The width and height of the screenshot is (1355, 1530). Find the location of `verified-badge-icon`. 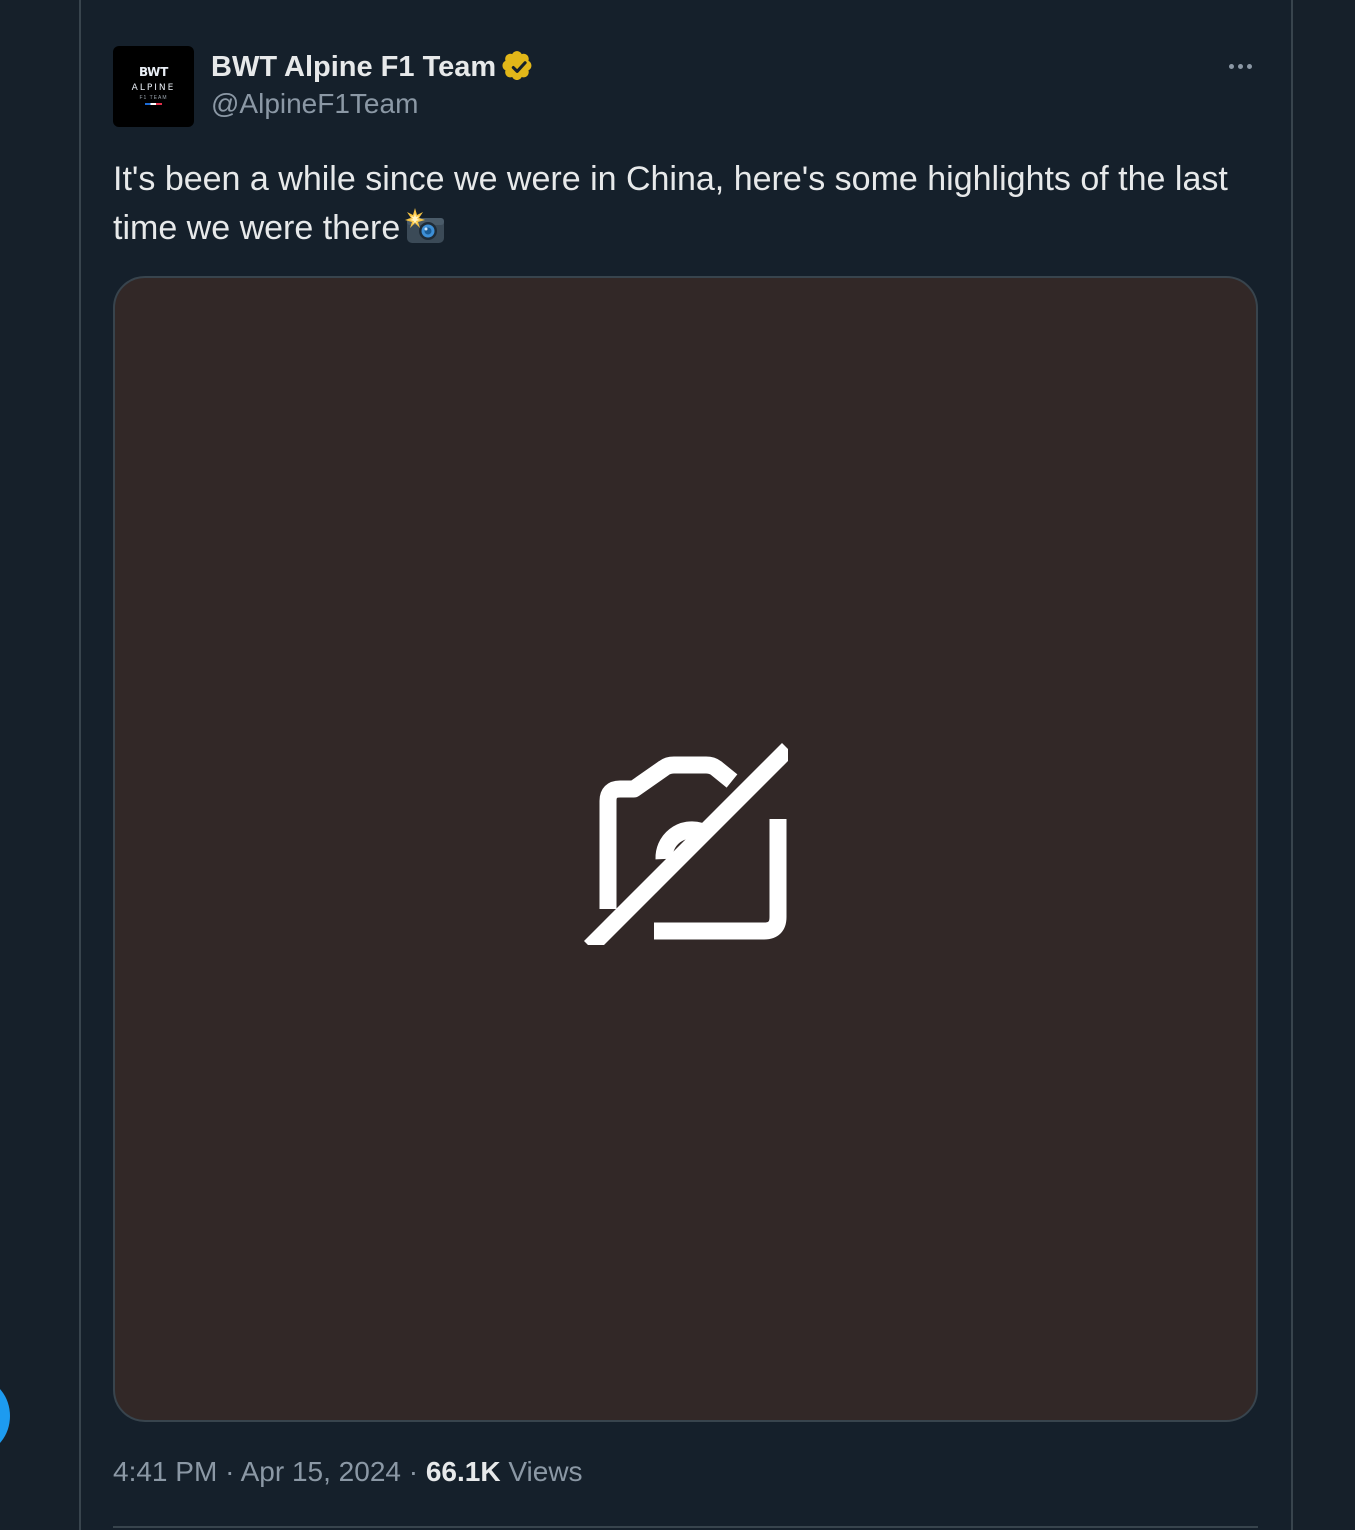

verified-badge-icon is located at coordinates (519, 67).